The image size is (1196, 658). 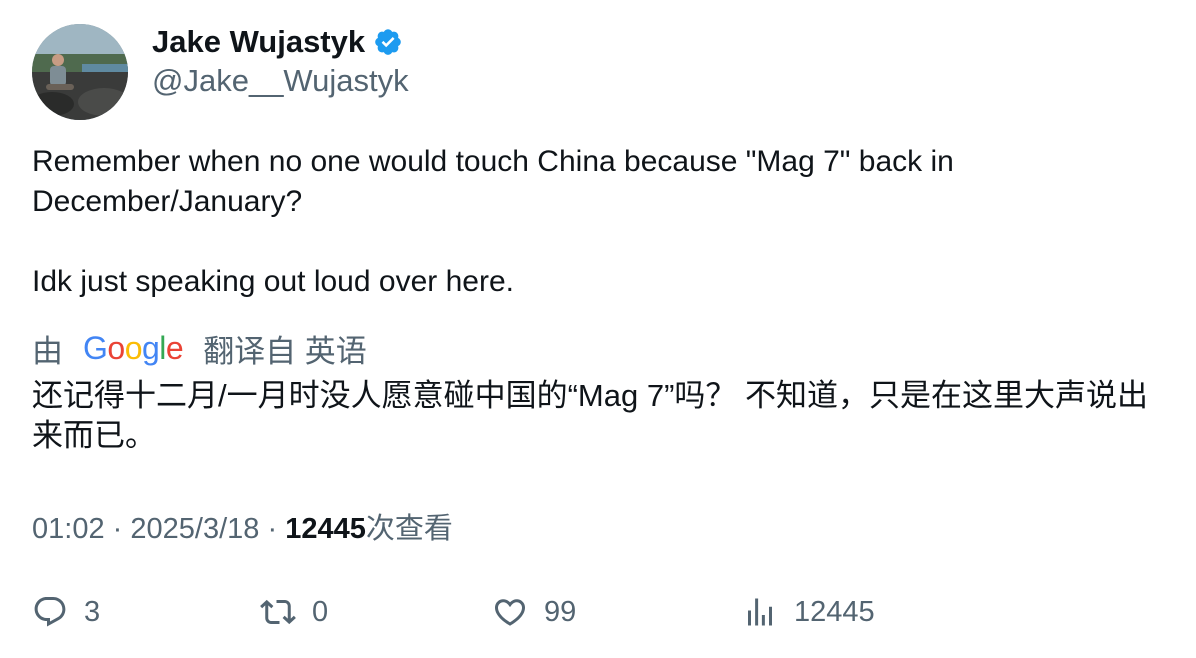 I want to click on views-label: 次查看, so click(x=409, y=529).